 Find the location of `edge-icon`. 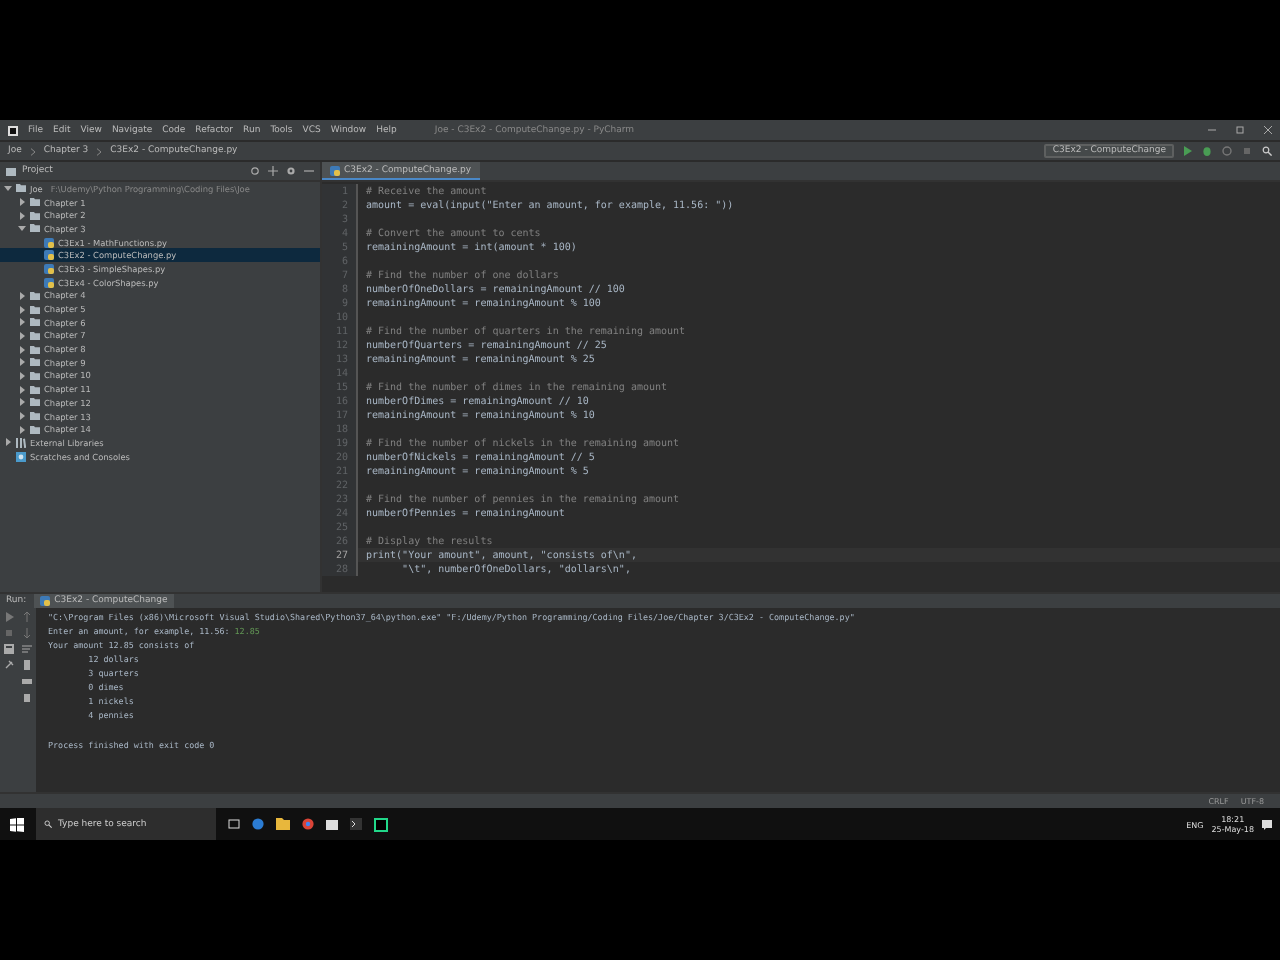

edge-icon is located at coordinates (258, 824).